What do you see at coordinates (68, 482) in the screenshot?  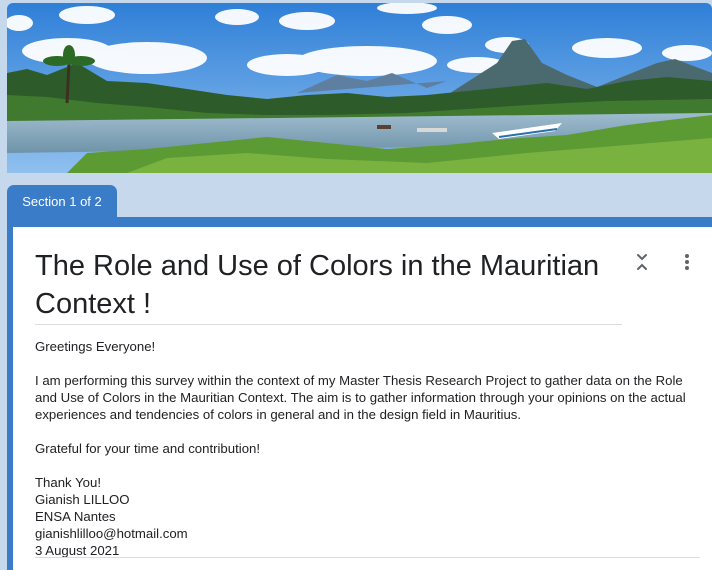 I see `signoff-text: Thank You!` at bounding box center [68, 482].